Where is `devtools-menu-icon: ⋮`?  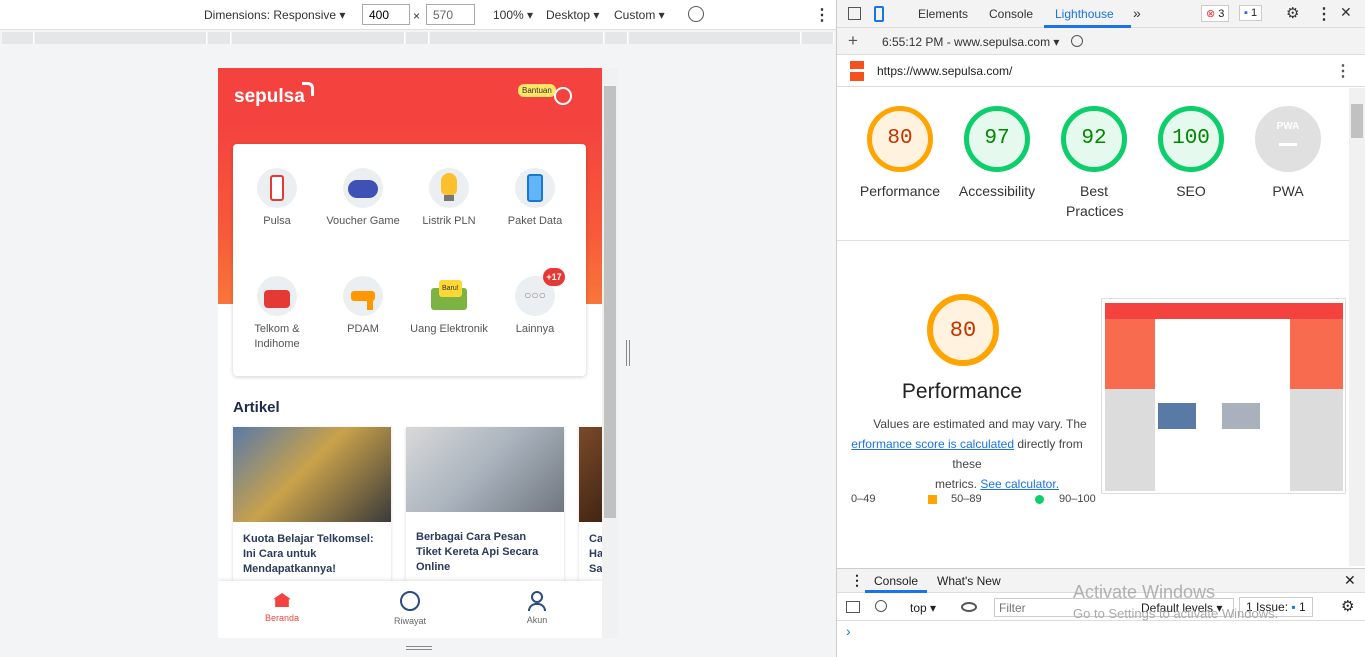 devtools-menu-icon: ⋮ is located at coordinates (1324, 14).